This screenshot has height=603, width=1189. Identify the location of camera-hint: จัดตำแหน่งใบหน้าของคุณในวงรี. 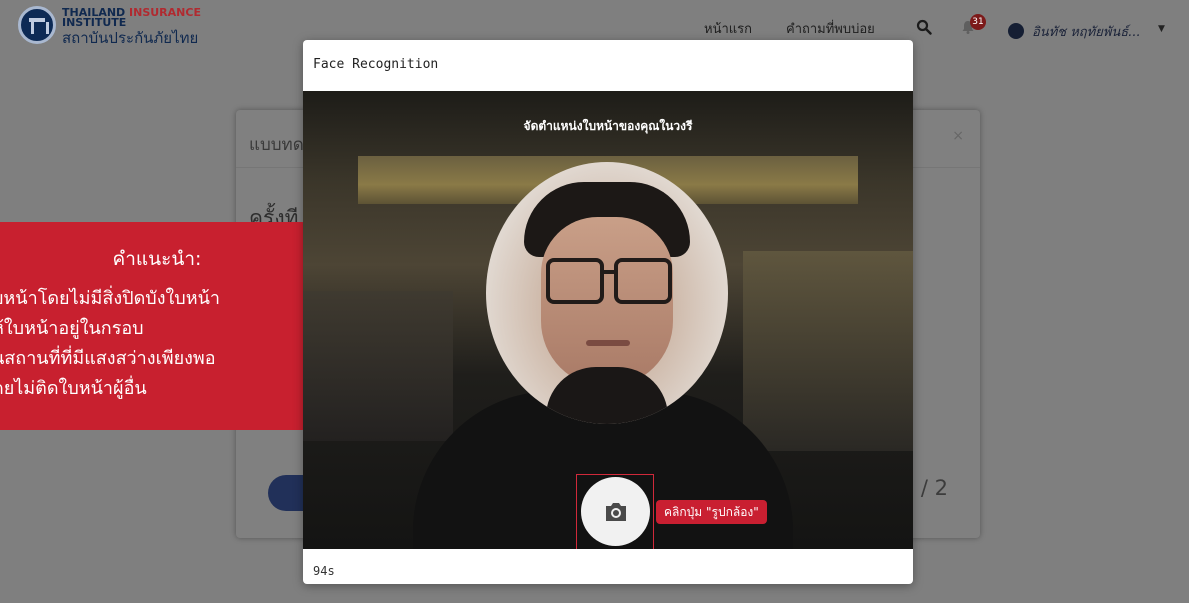
(608, 126).